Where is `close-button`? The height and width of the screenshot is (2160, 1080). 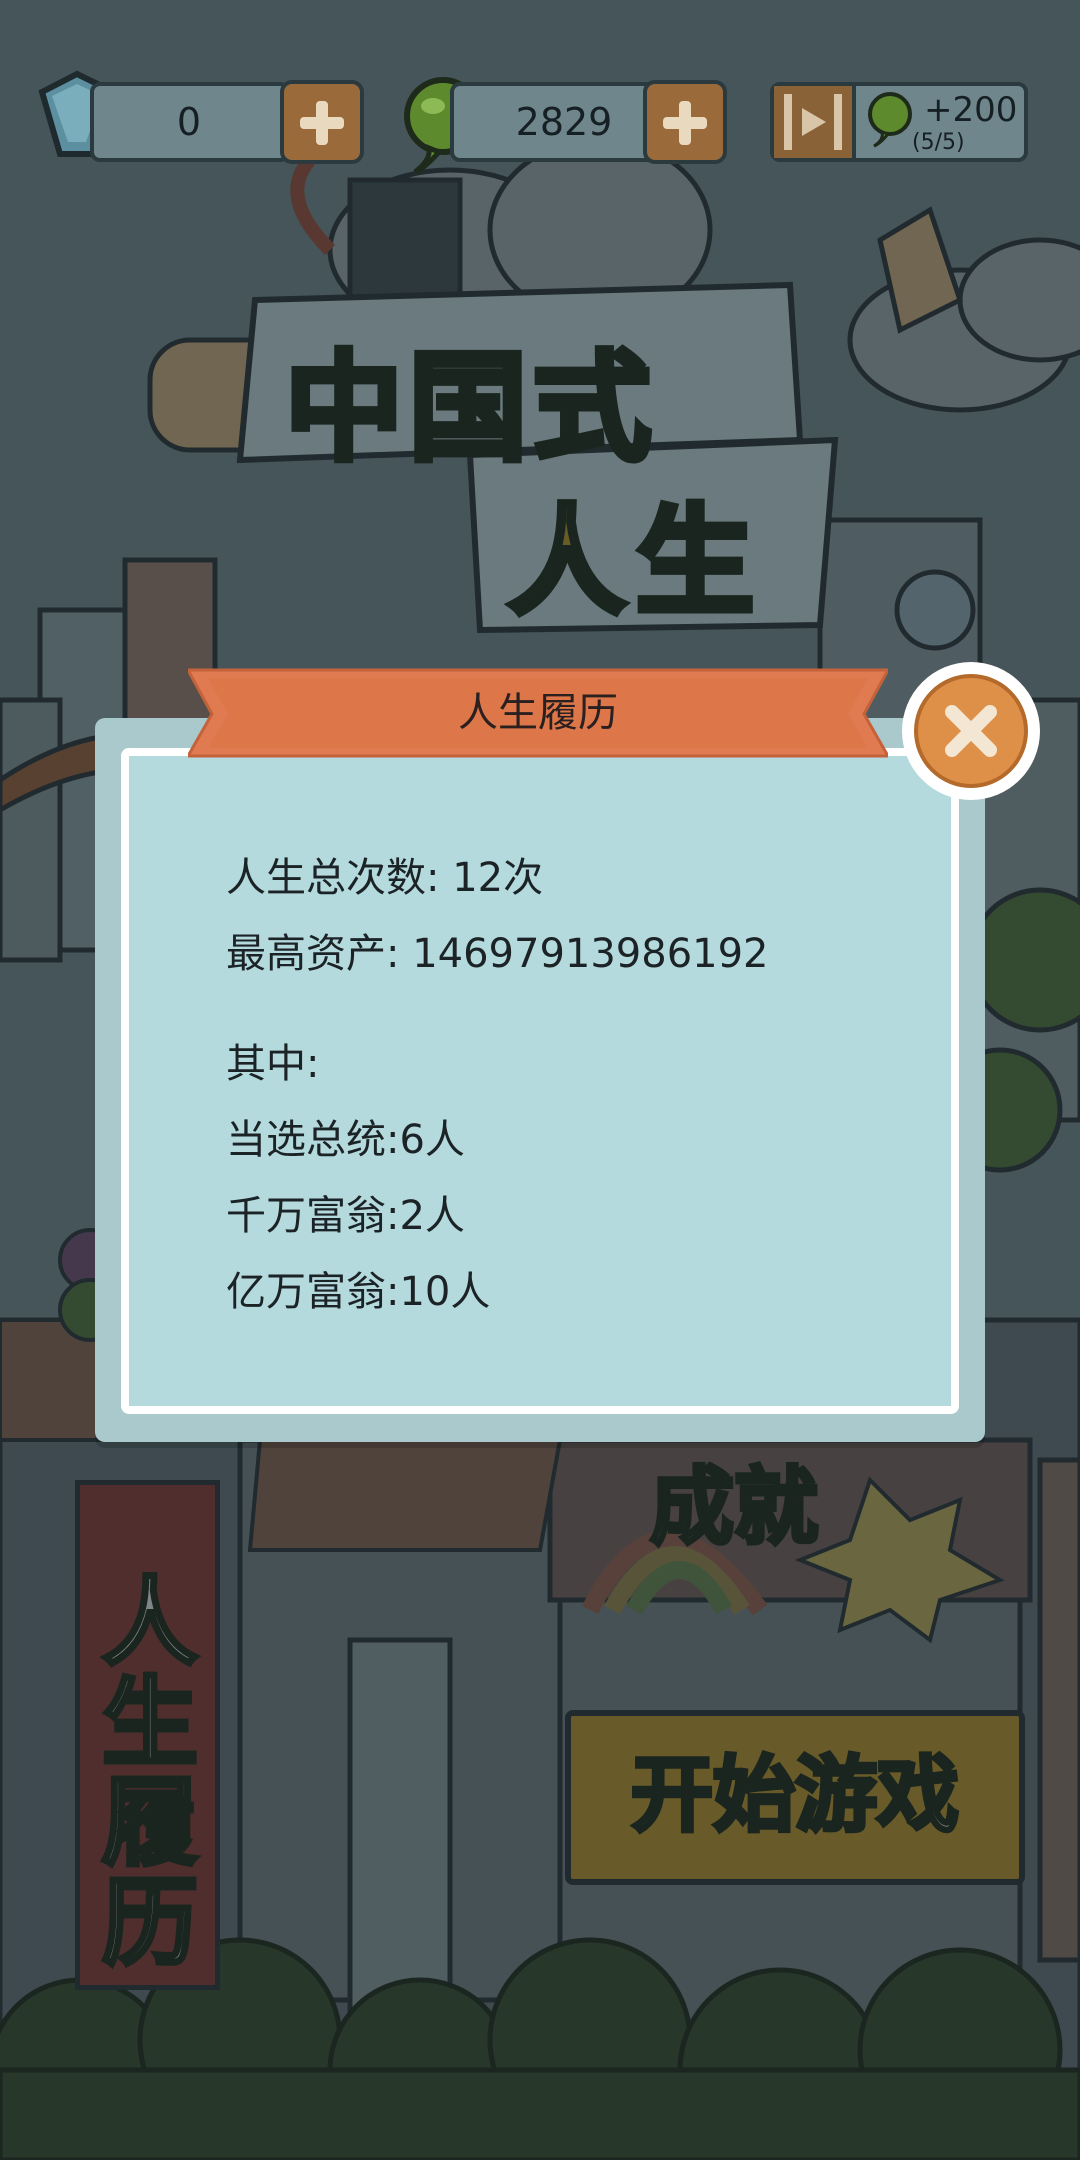 close-button is located at coordinates (971, 731).